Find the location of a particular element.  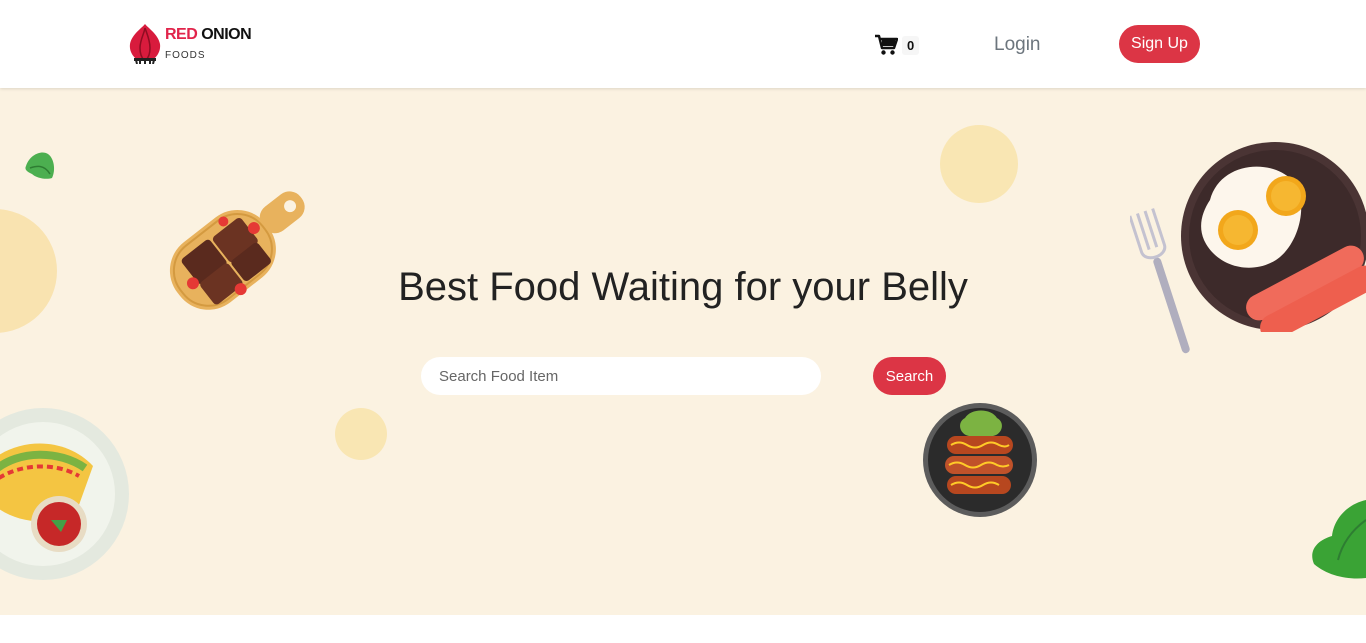

brand-name-black: ONION is located at coordinates (226, 34).